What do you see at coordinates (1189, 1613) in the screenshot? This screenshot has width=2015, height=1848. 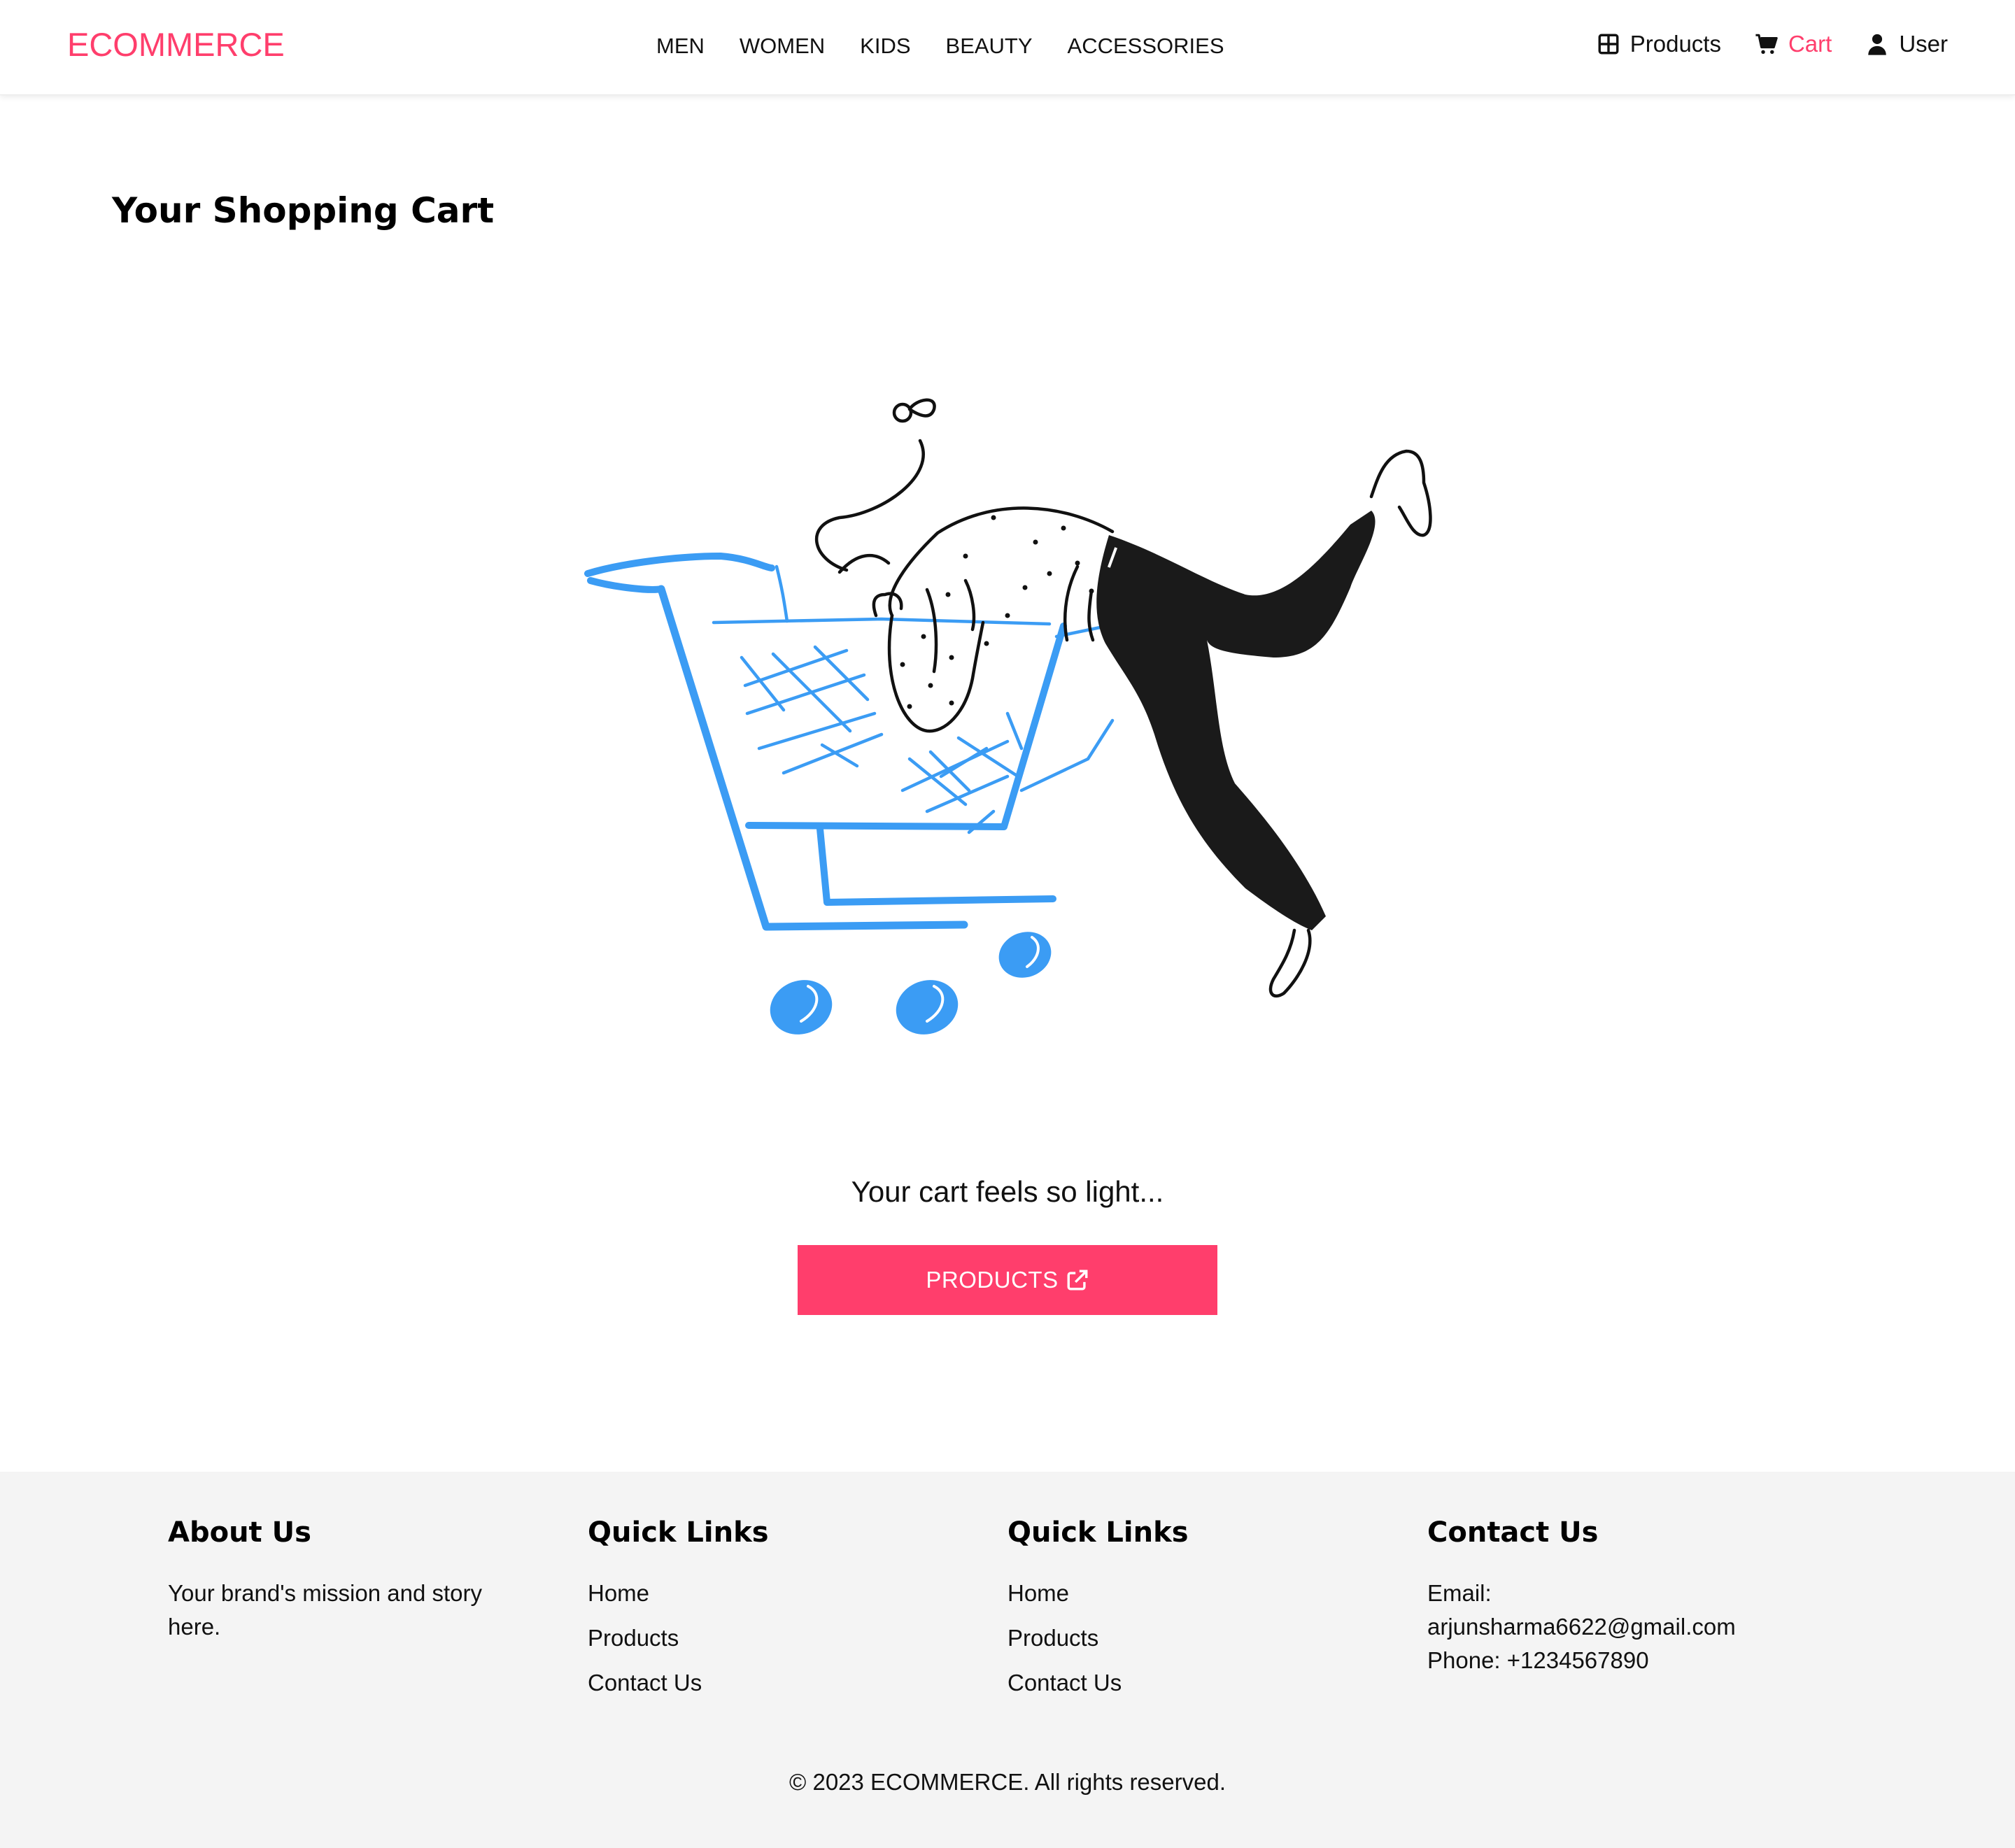 I see `footer-quick-links-2: Quick Links Home Products Contact Us` at bounding box center [1189, 1613].